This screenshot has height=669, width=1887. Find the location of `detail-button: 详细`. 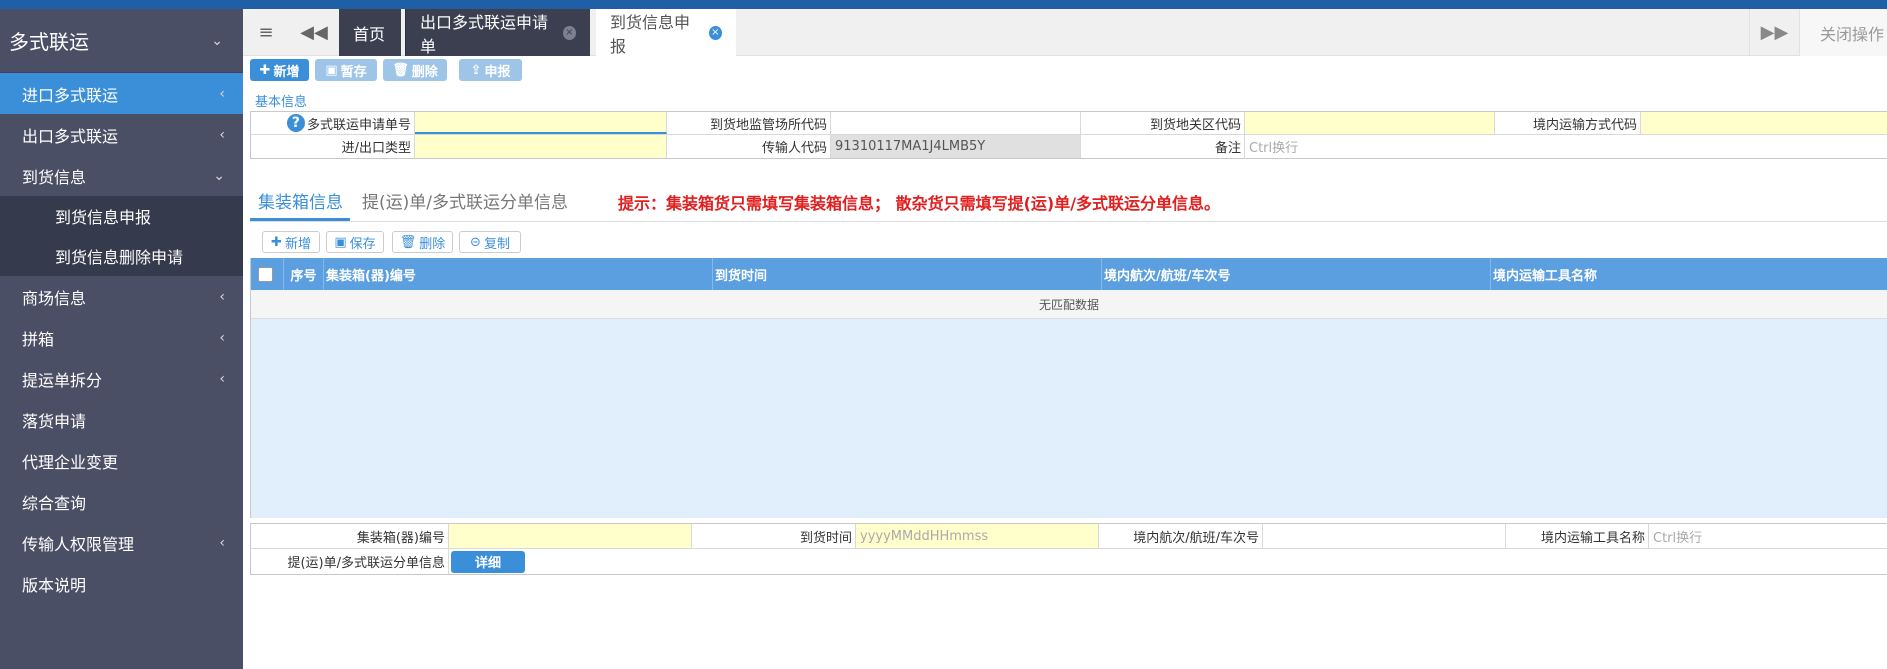

detail-button: 详细 is located at coordinates (488, 561).